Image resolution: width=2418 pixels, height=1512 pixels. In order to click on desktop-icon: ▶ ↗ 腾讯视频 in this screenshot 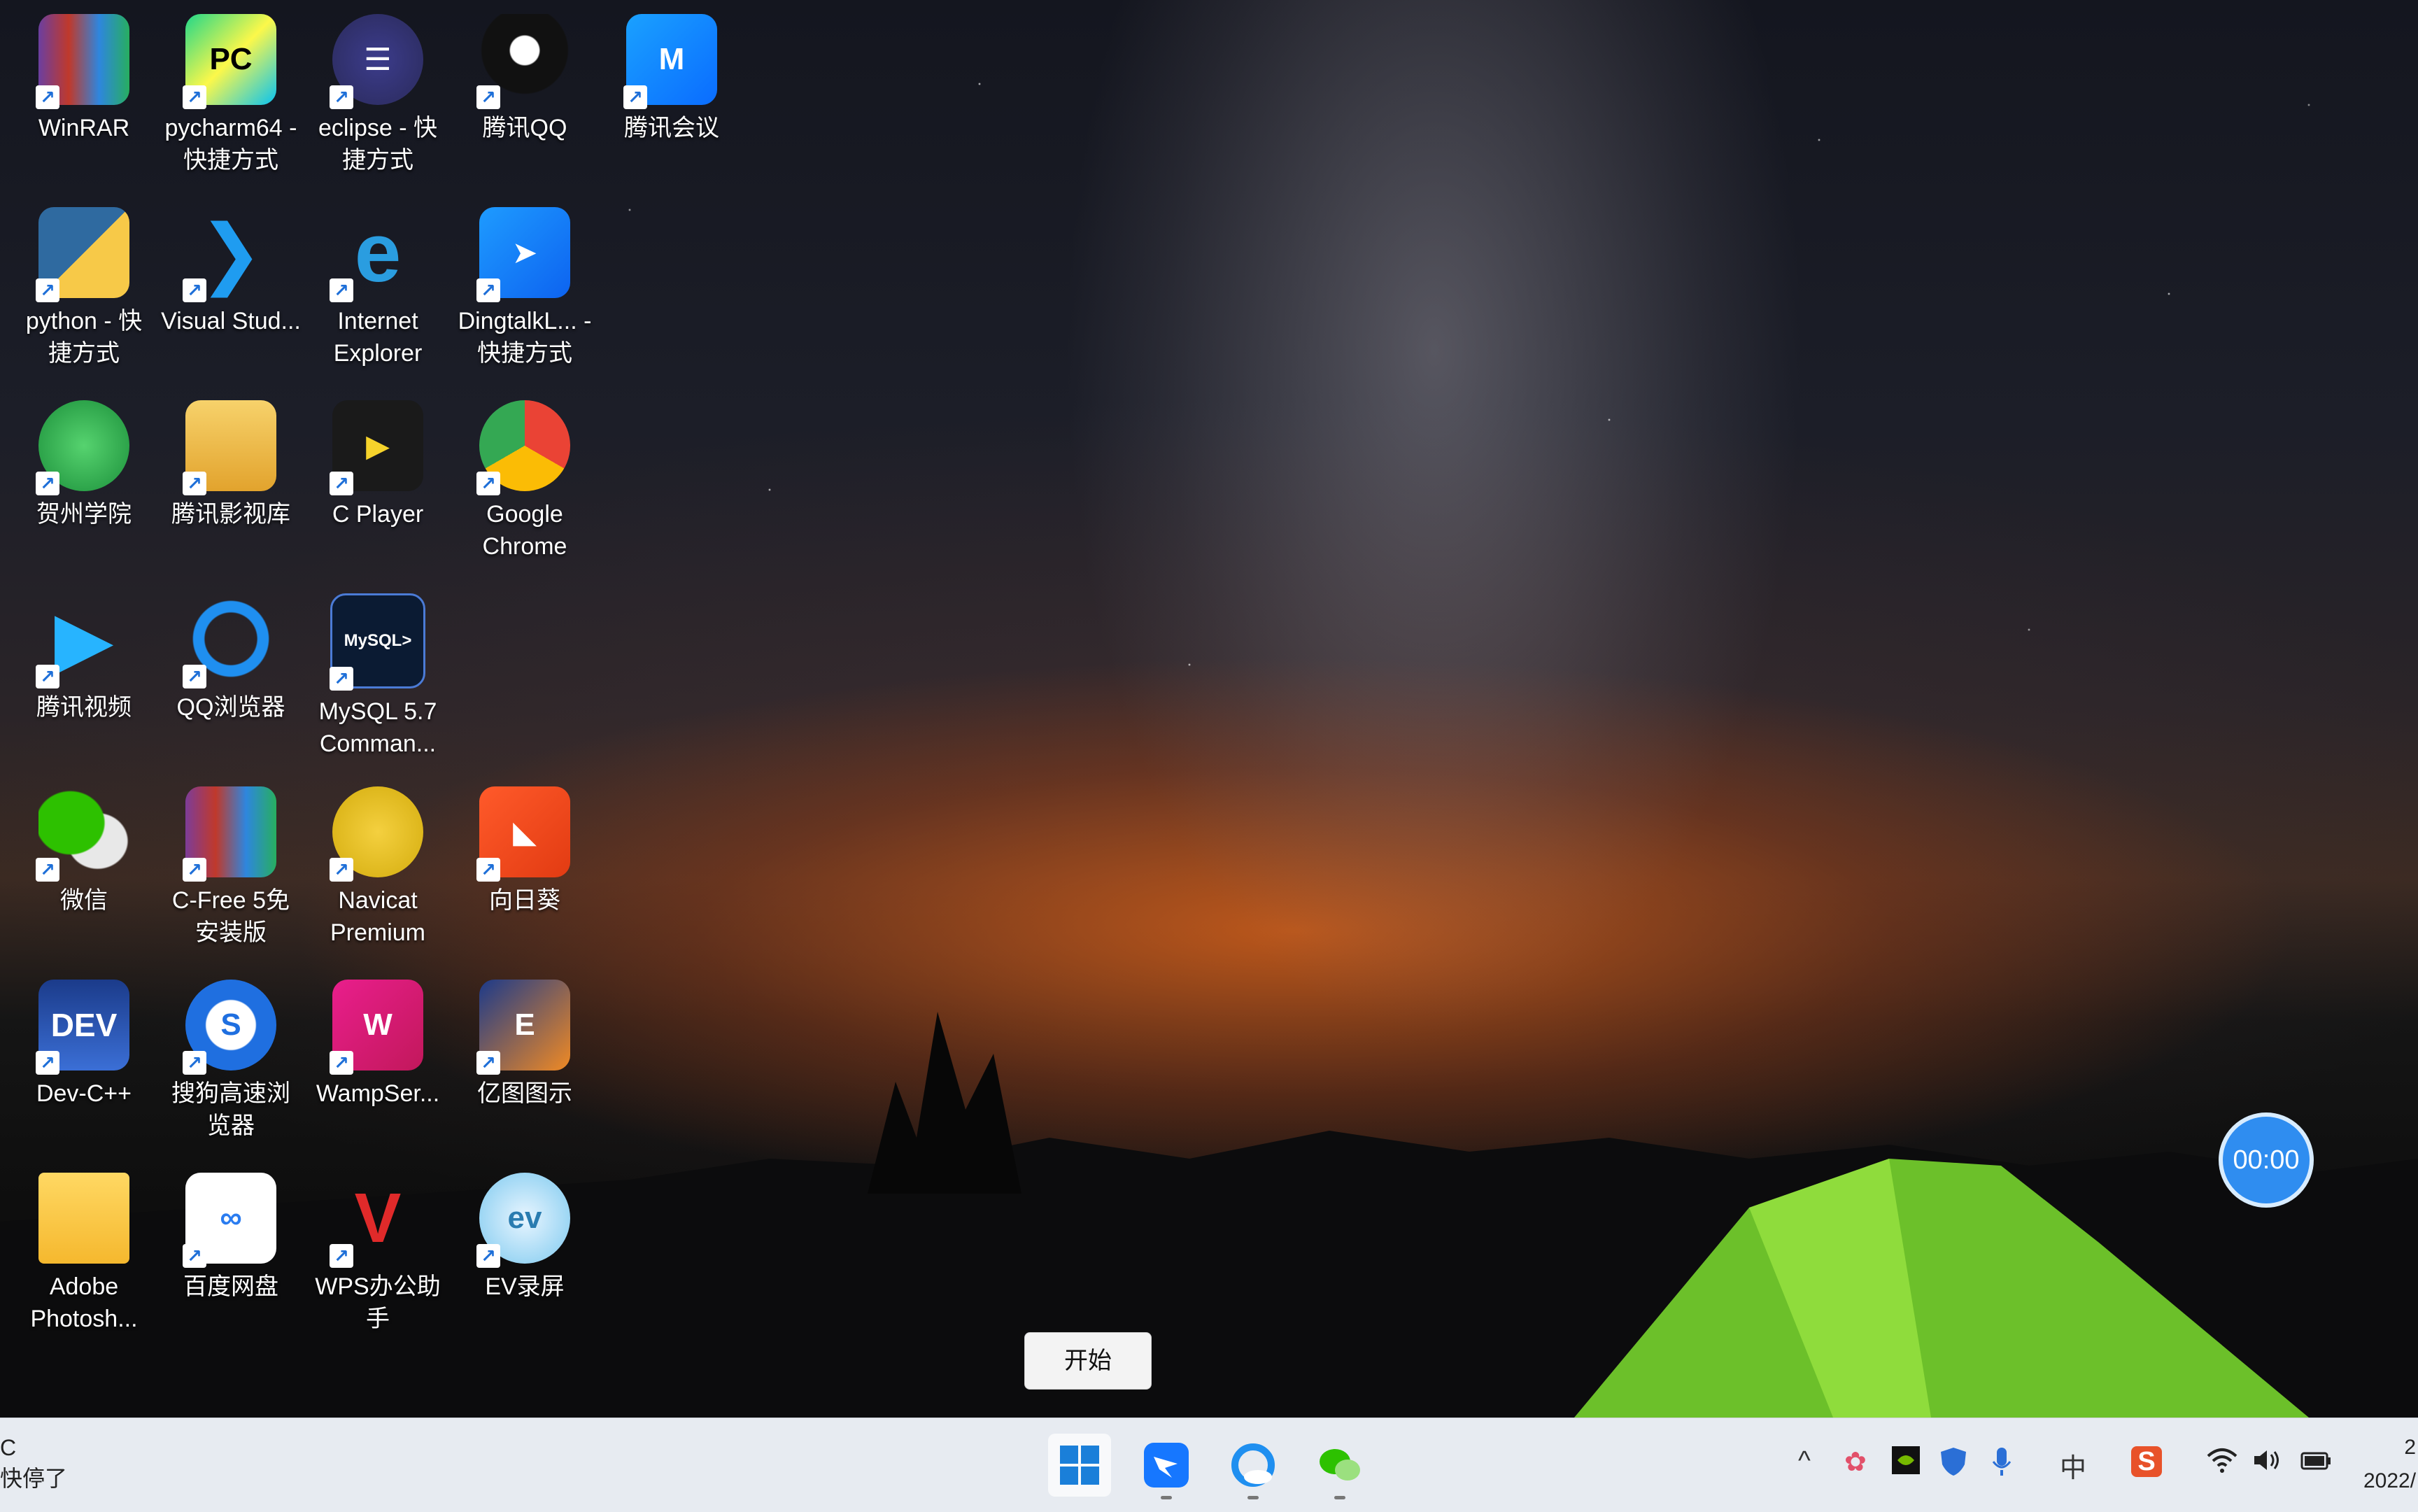, I will do `click(84, 658)`.